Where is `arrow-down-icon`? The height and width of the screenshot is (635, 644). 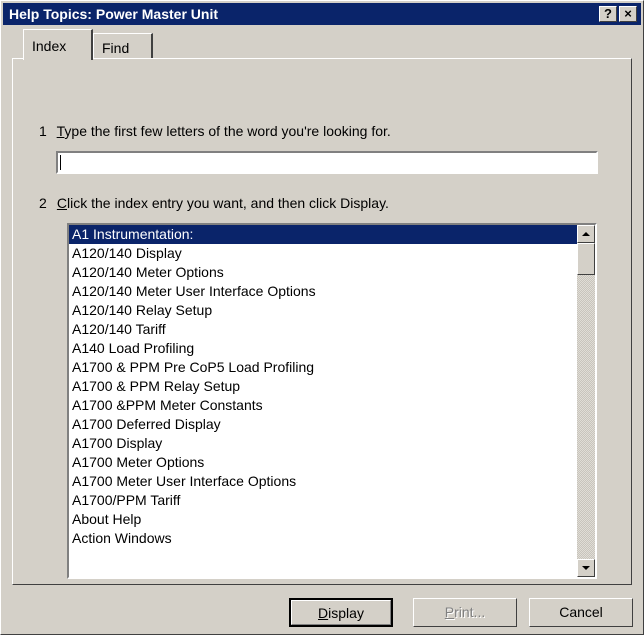 arrow-down-icon is located at coordinates (586, 568).